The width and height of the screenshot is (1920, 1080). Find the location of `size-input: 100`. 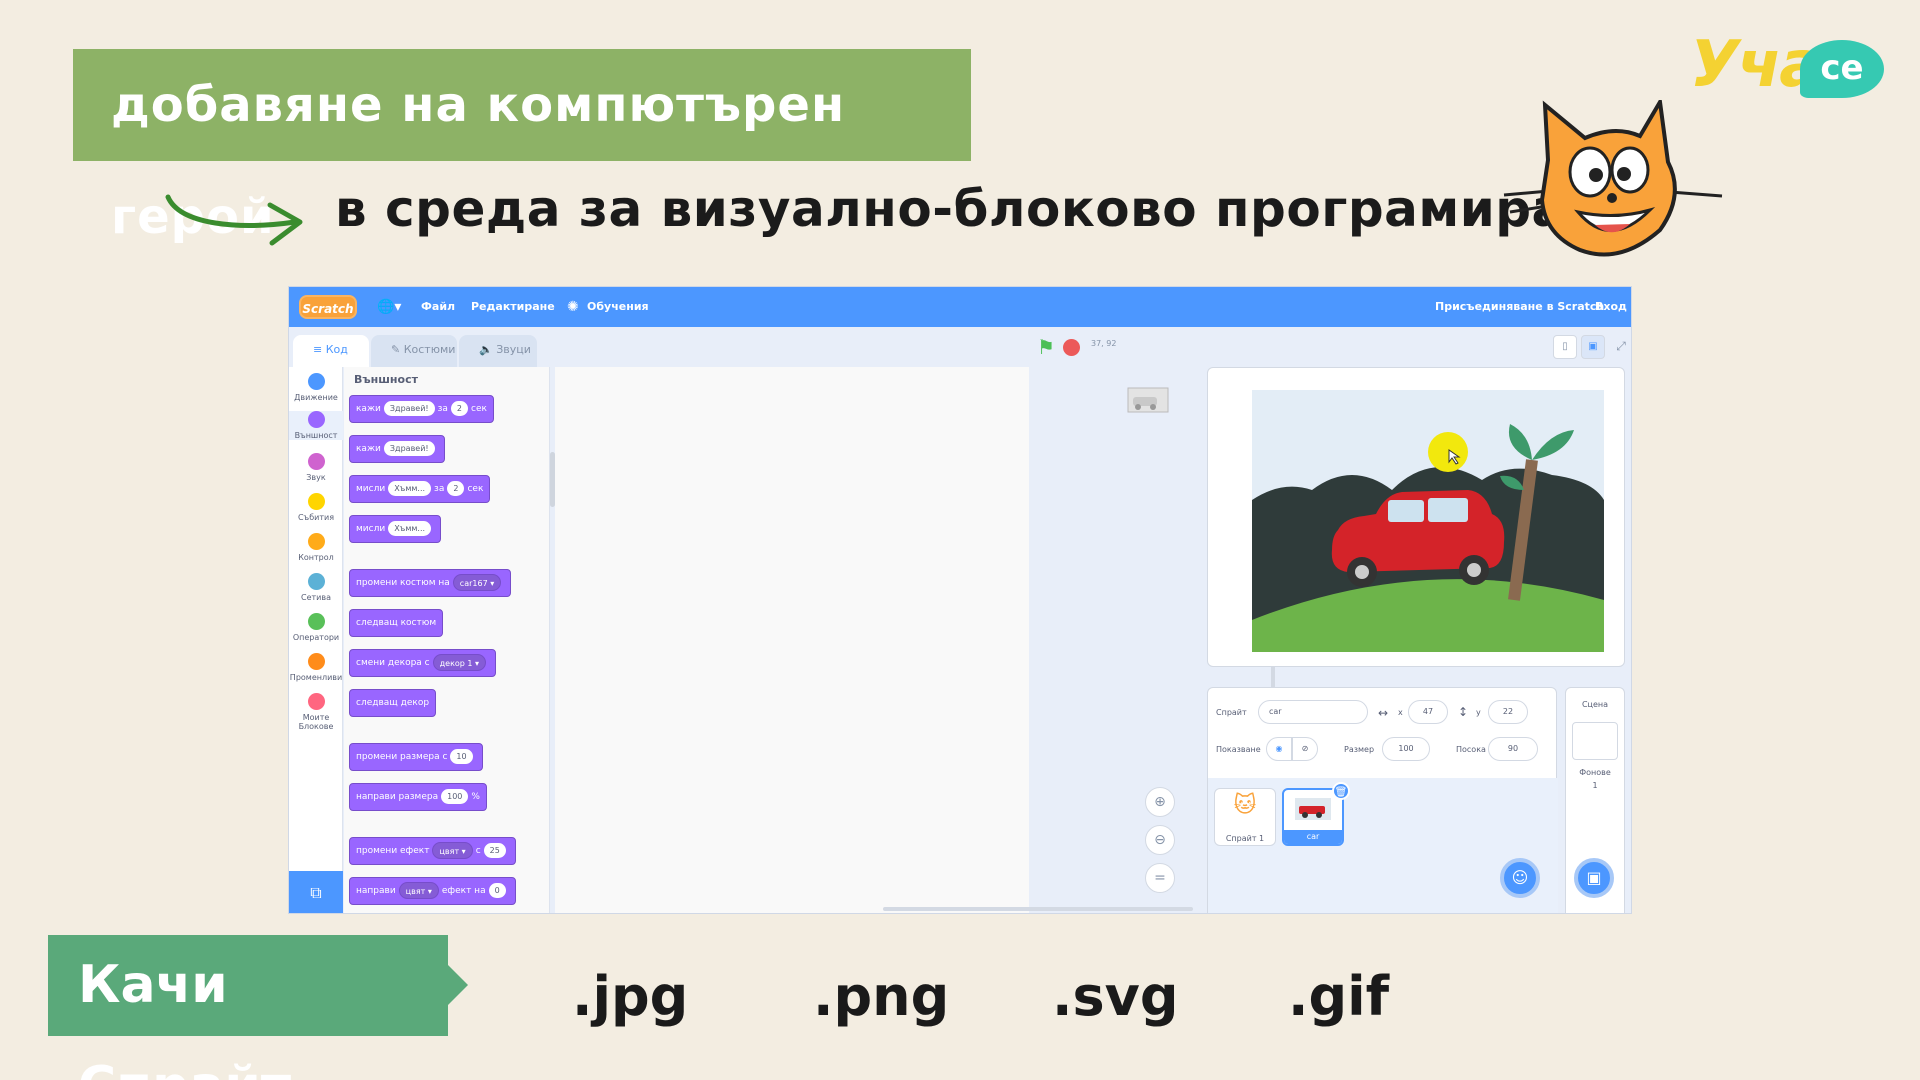

size-input: 100 is located at coordinates (1406, 749).